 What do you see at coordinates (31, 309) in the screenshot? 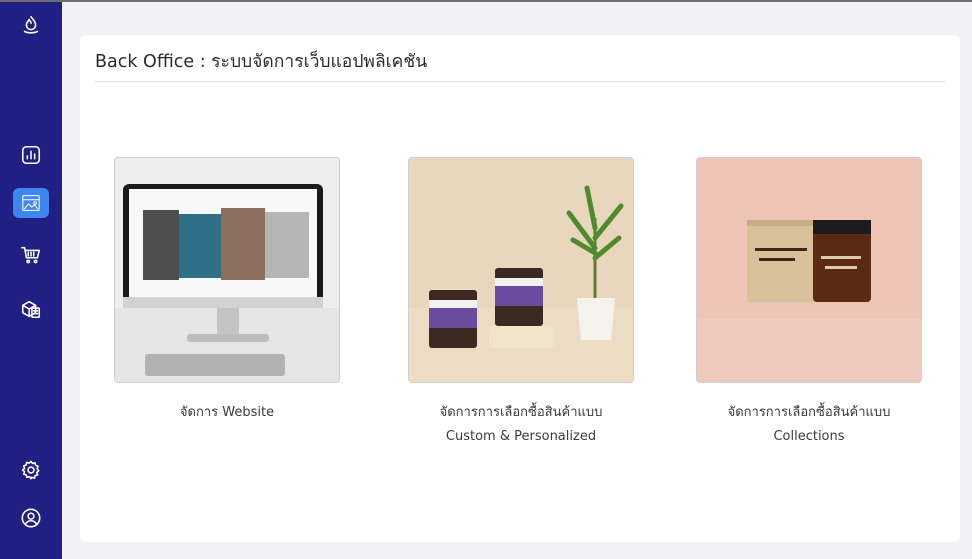
I see `box-with-document-icon` at bounding box center [31, 309].